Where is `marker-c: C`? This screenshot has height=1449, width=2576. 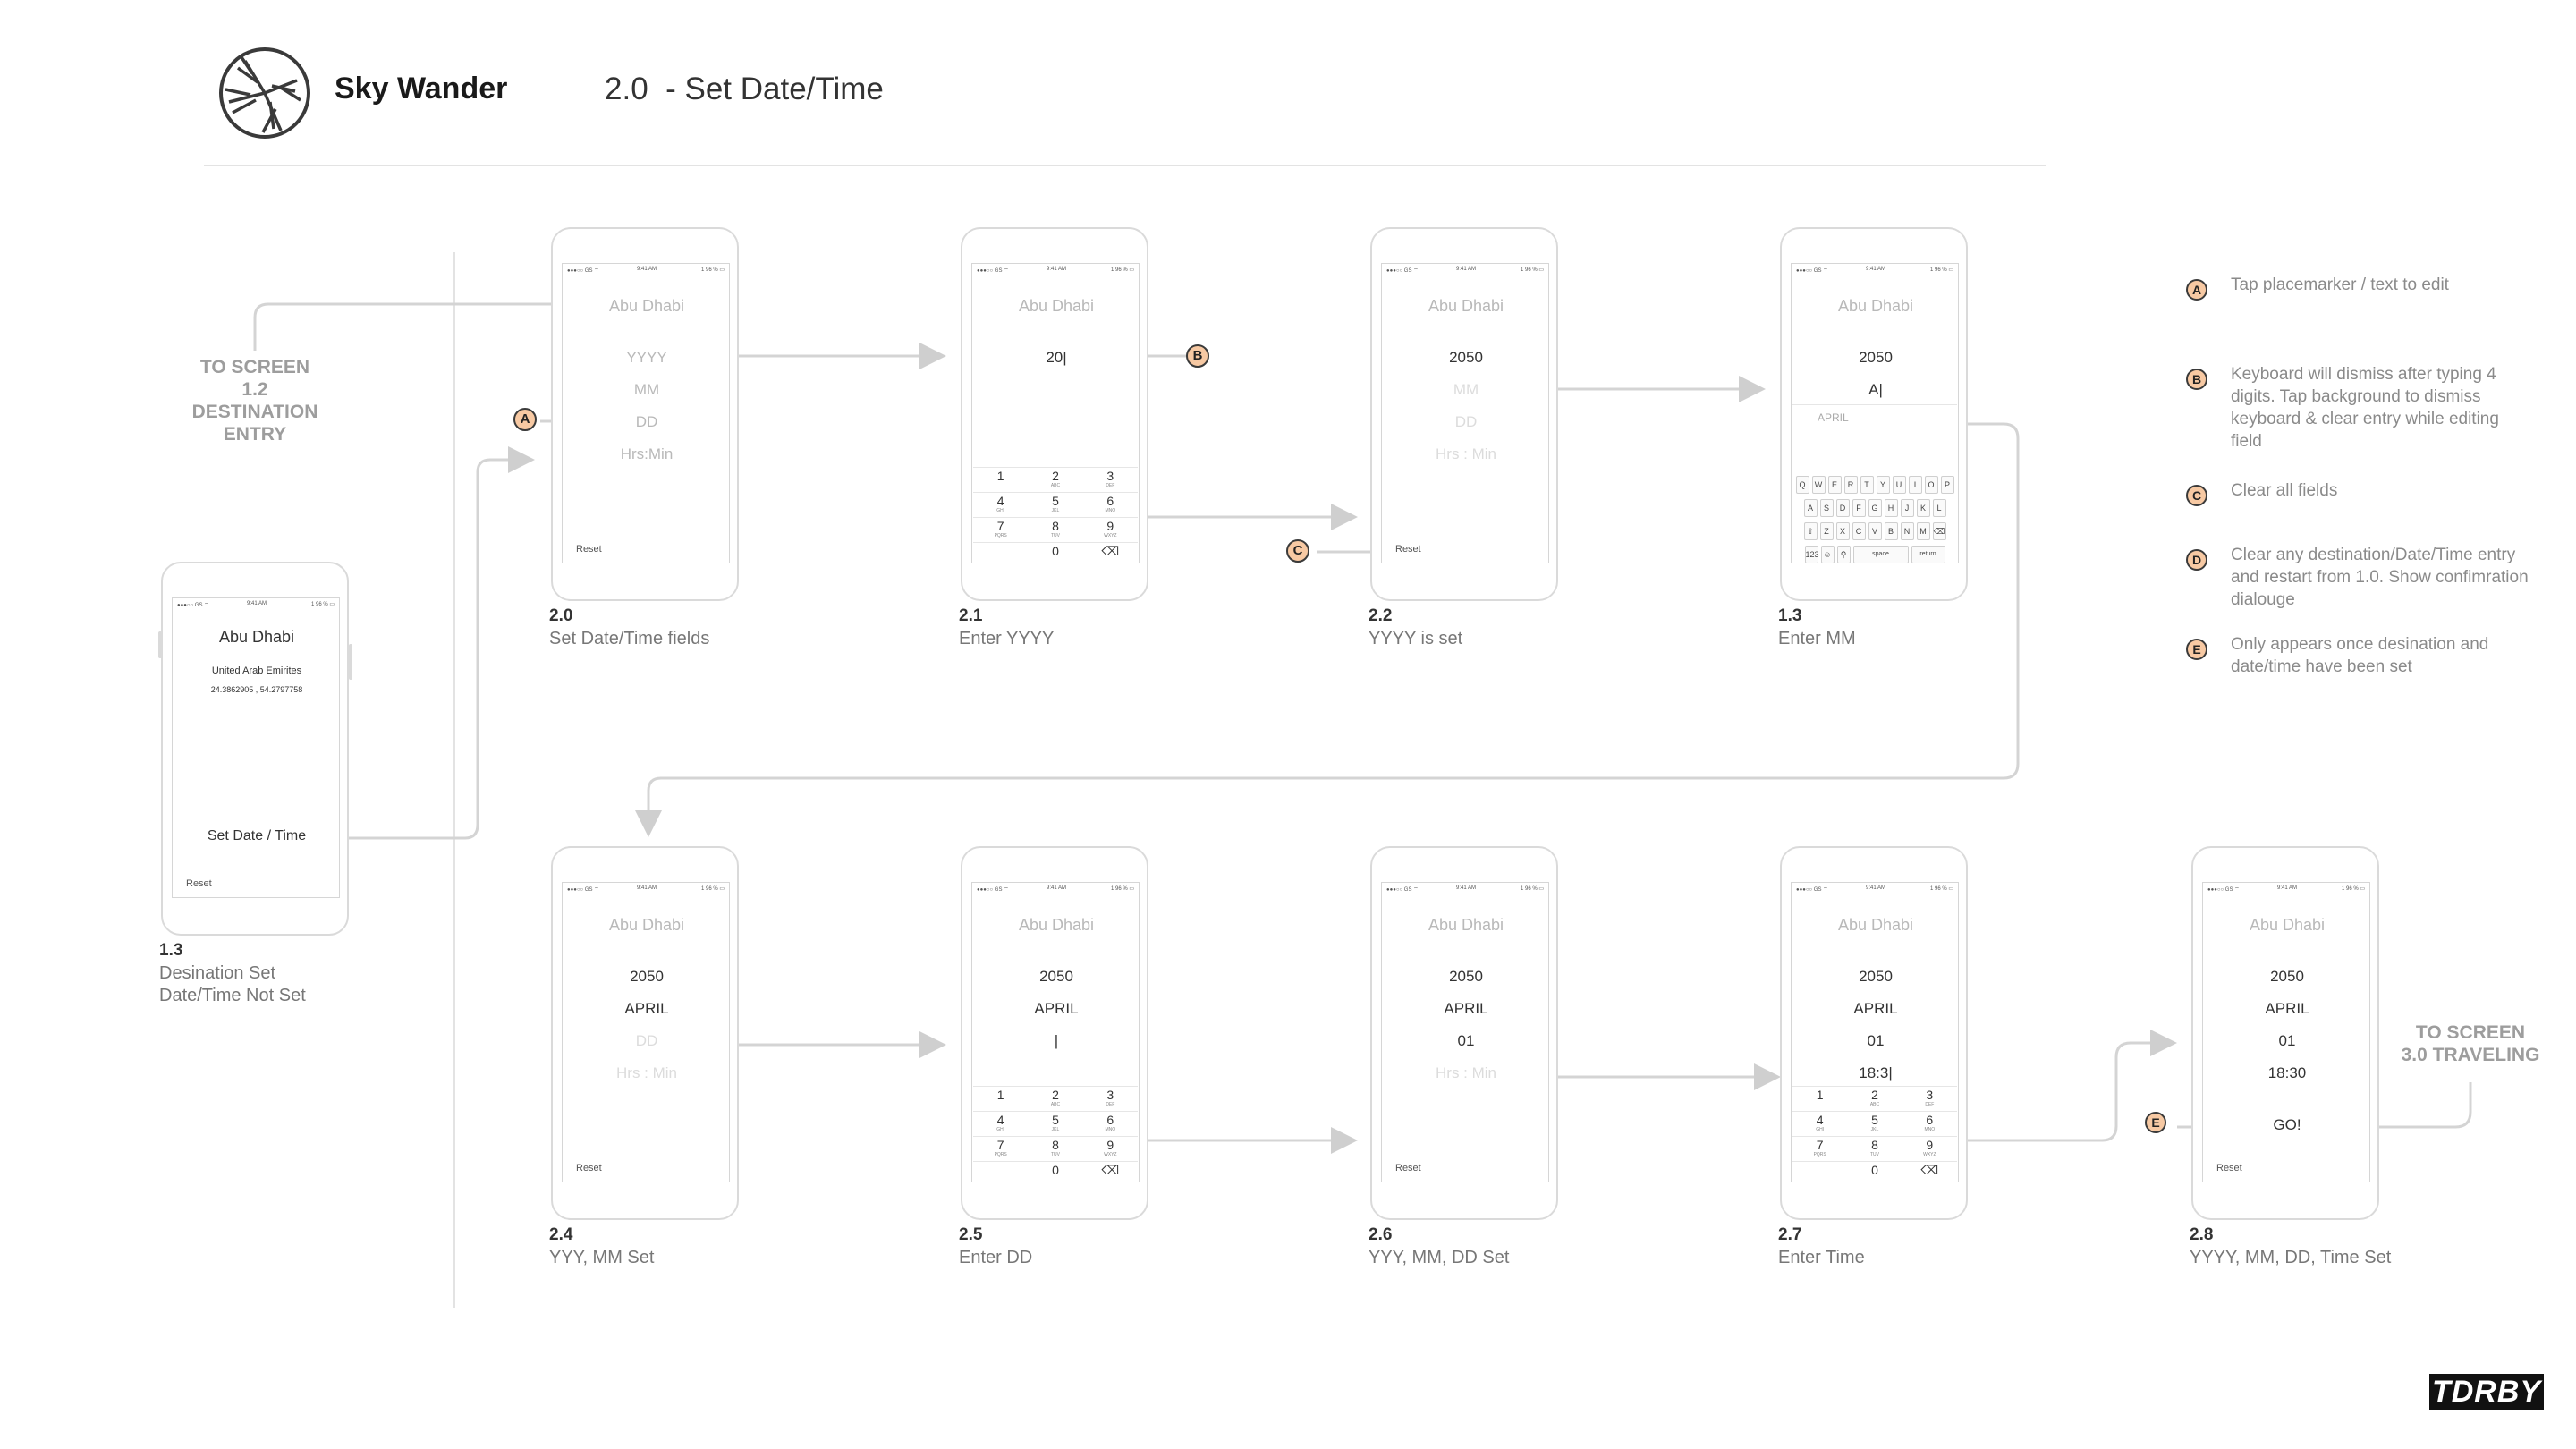 marker-c: C is located at coordinates (1297, 551).